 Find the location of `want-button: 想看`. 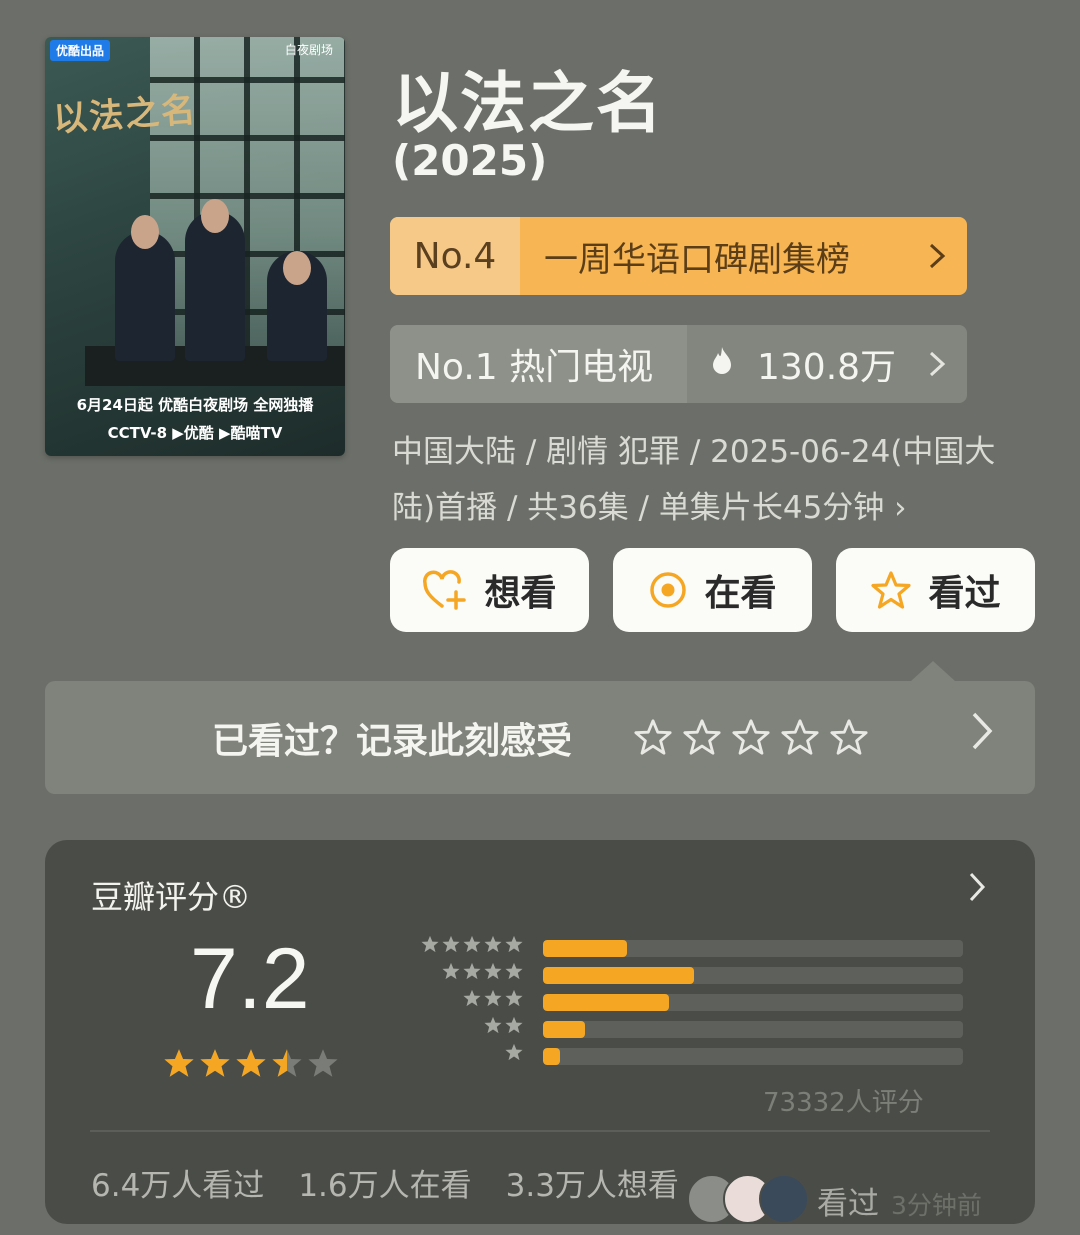

want-button: 想看 is located at coordinates (489, 590).